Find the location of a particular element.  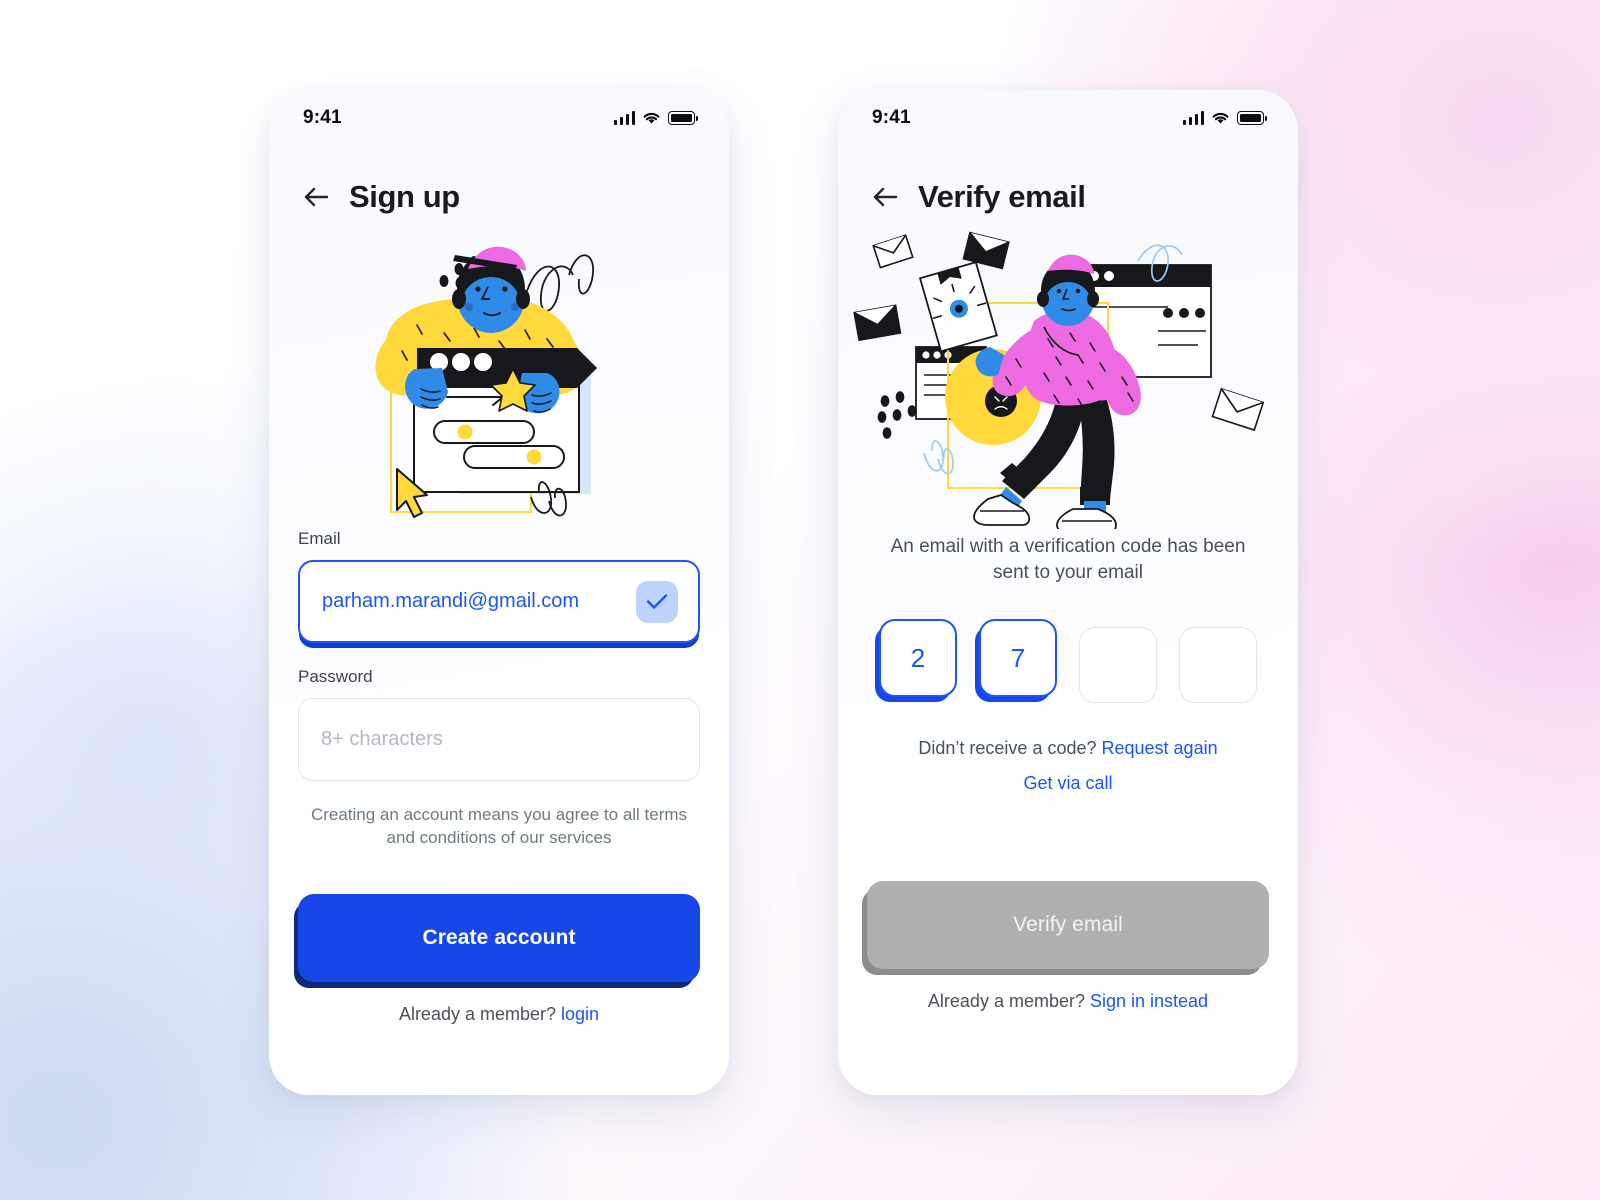

resend-row: Didn’t receive a code? Request again is located at coordinates (1068, 748).